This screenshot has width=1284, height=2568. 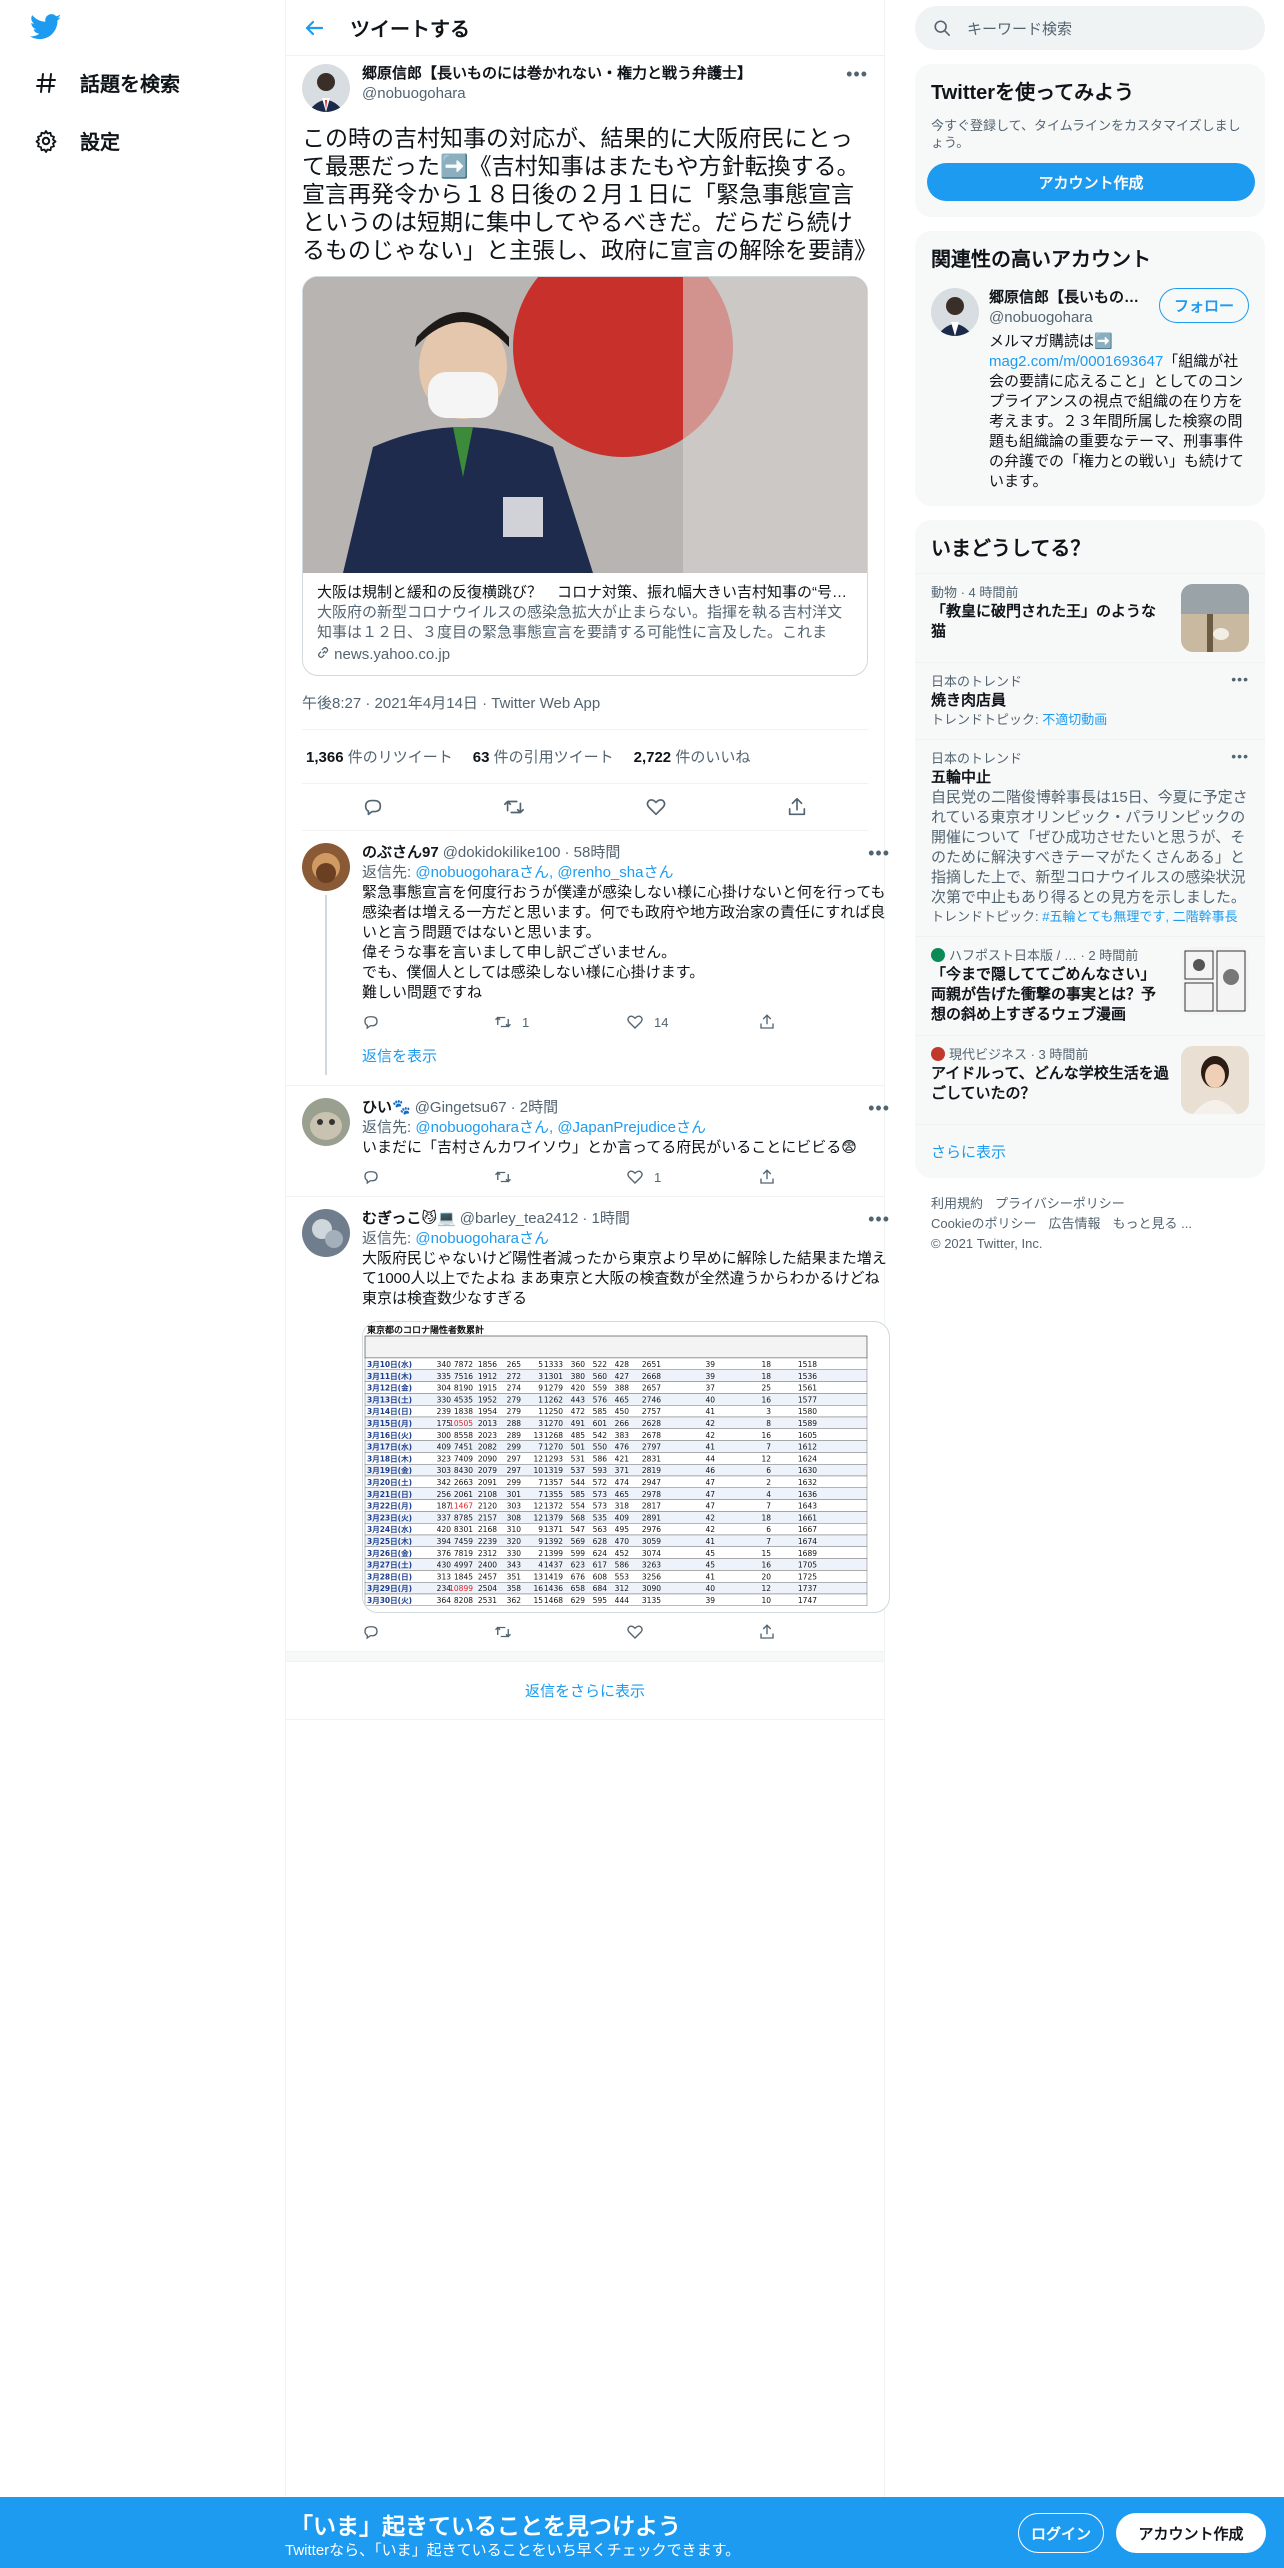 I want to click on retweet-count: 1,366 件のリツイート, so click(x=379, y=756).